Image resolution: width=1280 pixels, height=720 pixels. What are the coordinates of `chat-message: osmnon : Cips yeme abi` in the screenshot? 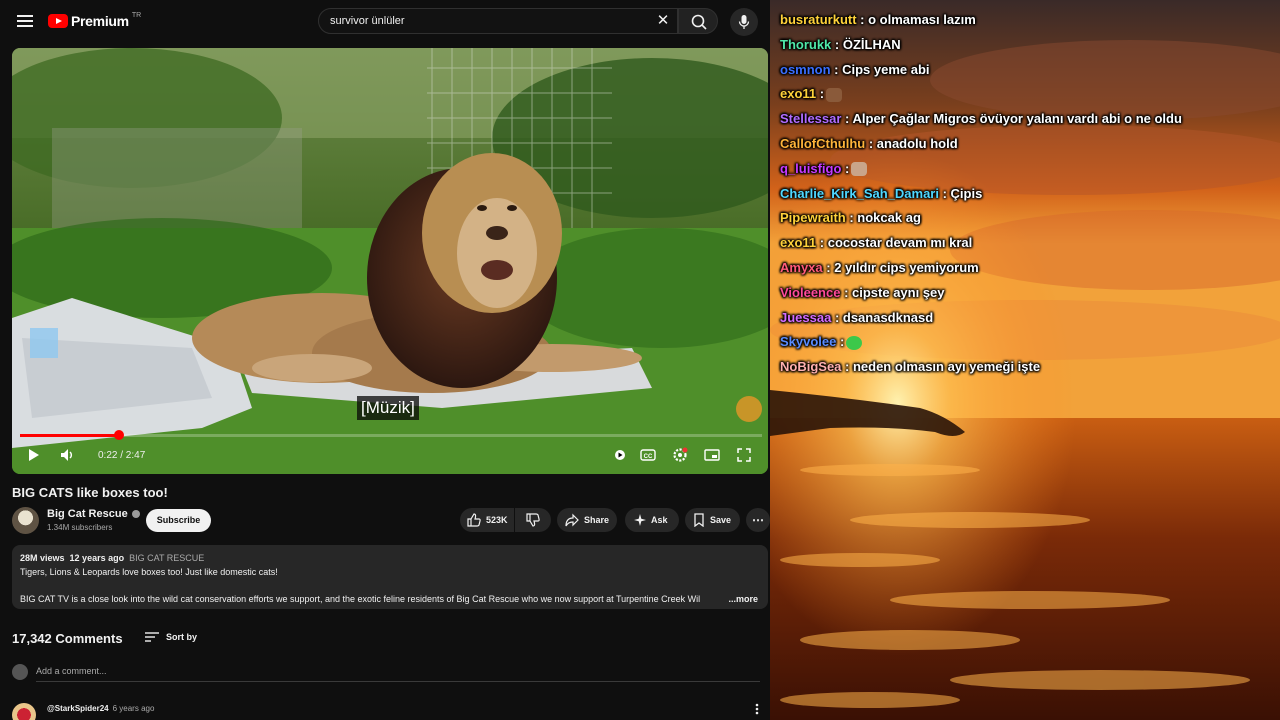 It's located at (855, 69).